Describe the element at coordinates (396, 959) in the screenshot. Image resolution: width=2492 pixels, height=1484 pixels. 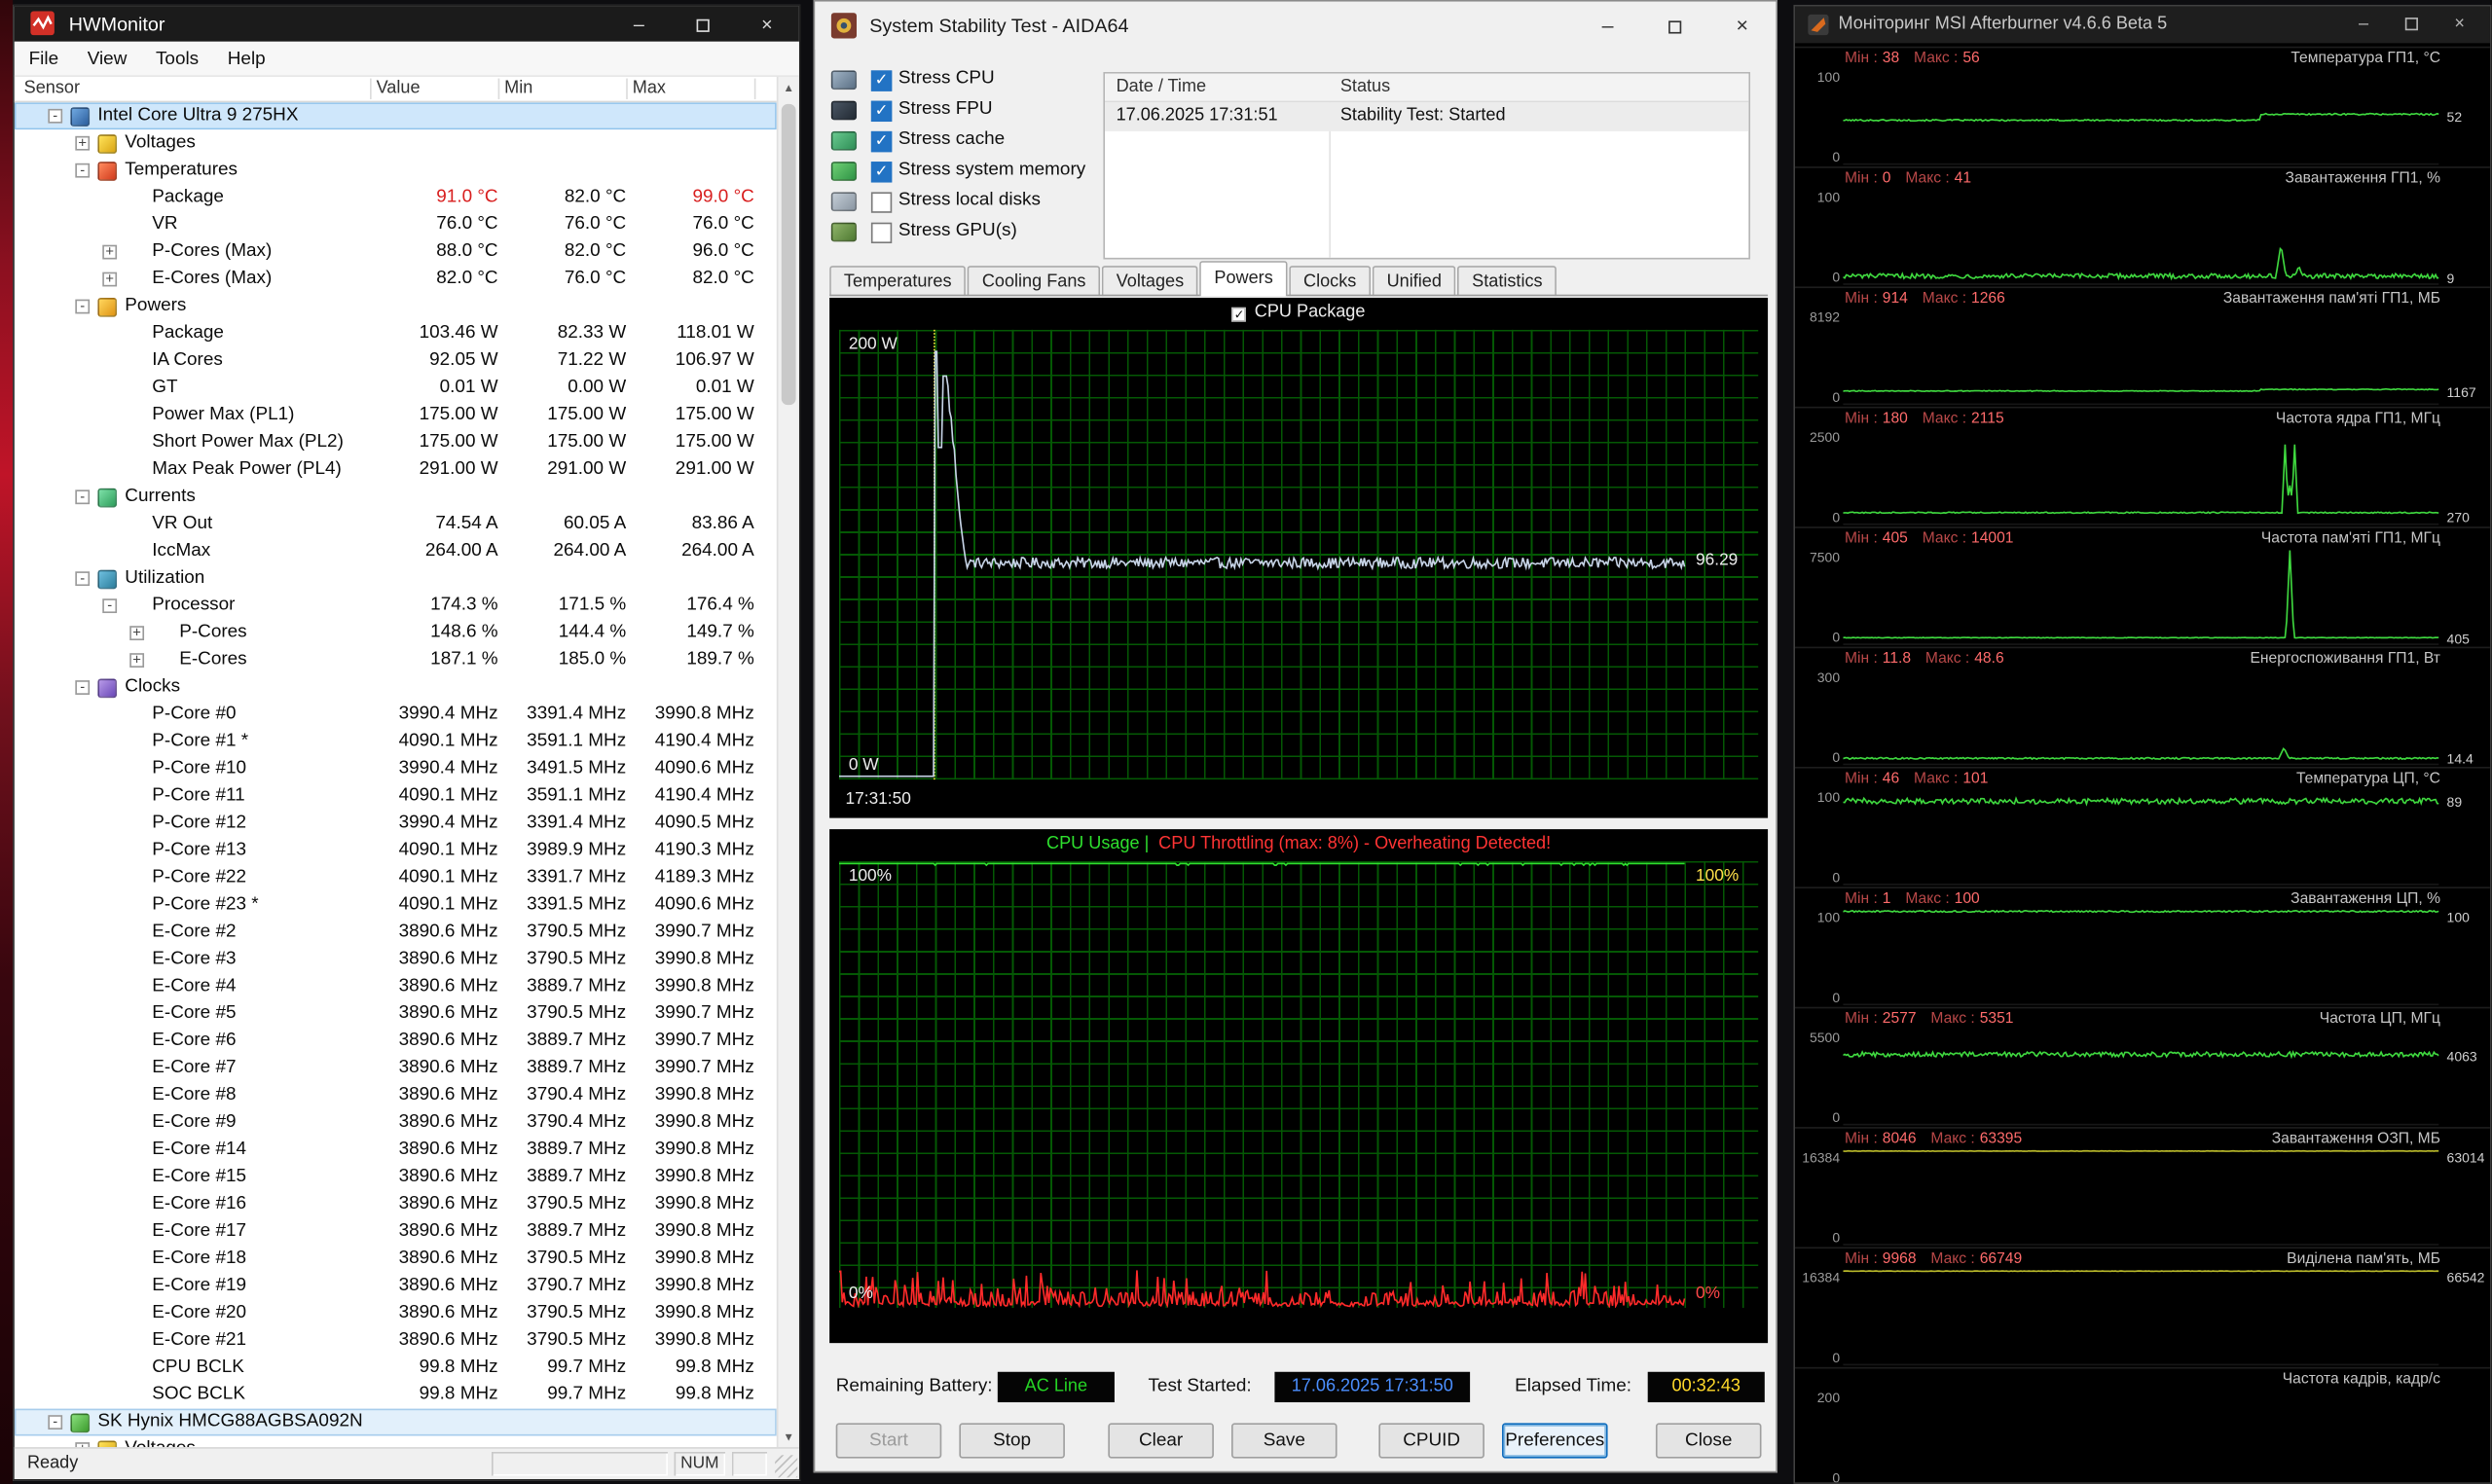
I see `hwmonitor-row: E-Core #3 3890.6 MHz 3790.5 MHz 3990.8 MHz` at that location.